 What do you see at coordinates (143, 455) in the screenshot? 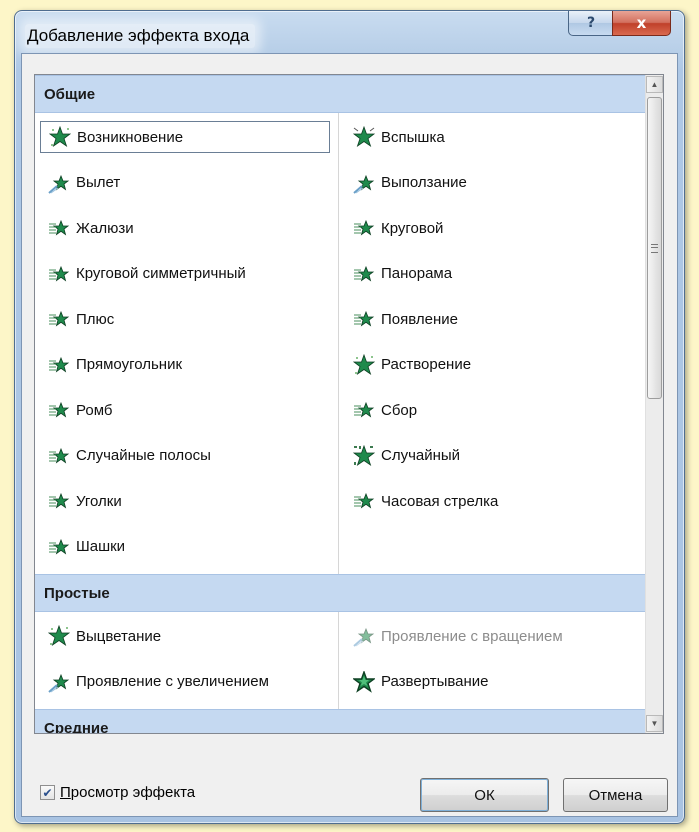
I see `effect-label: Случайные полосы` at bounding box center [143, 455].